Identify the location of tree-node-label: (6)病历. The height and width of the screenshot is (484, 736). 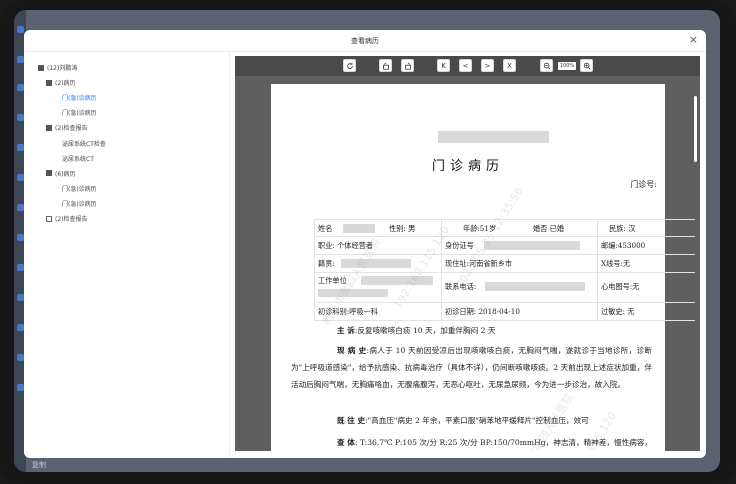
(65, 174).